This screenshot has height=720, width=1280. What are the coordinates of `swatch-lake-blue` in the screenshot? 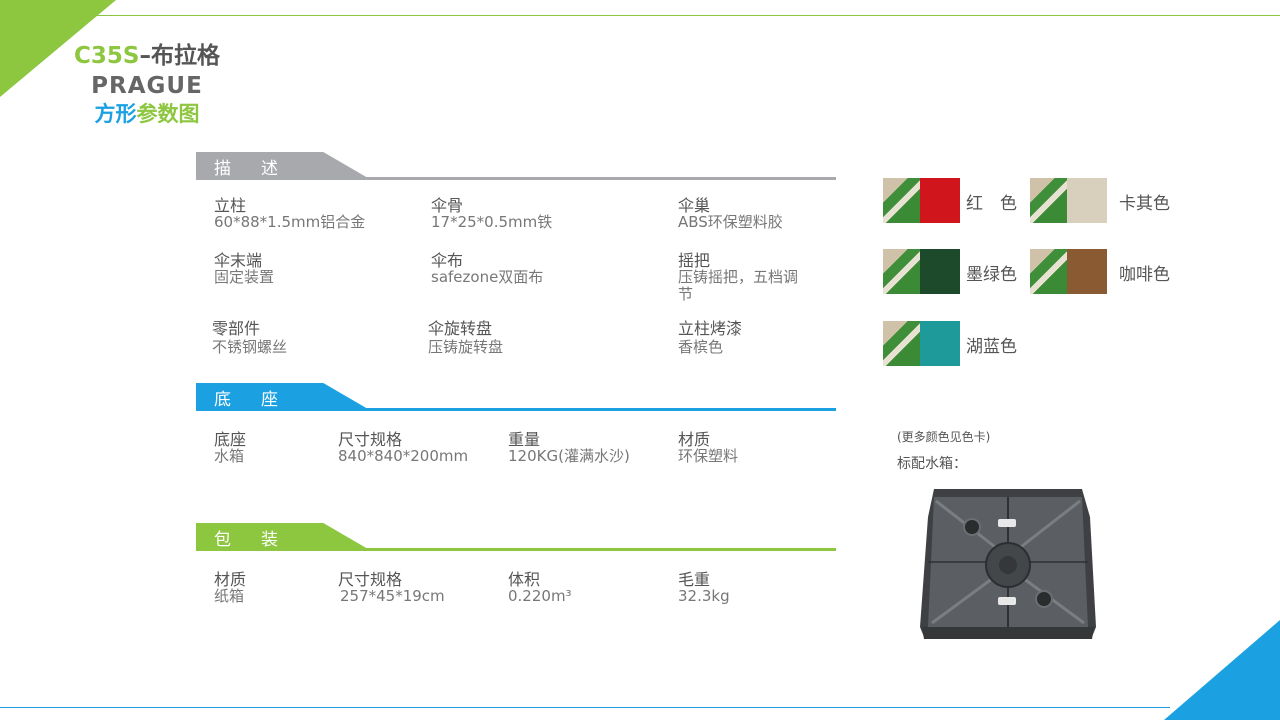 It's located at (921, 343).